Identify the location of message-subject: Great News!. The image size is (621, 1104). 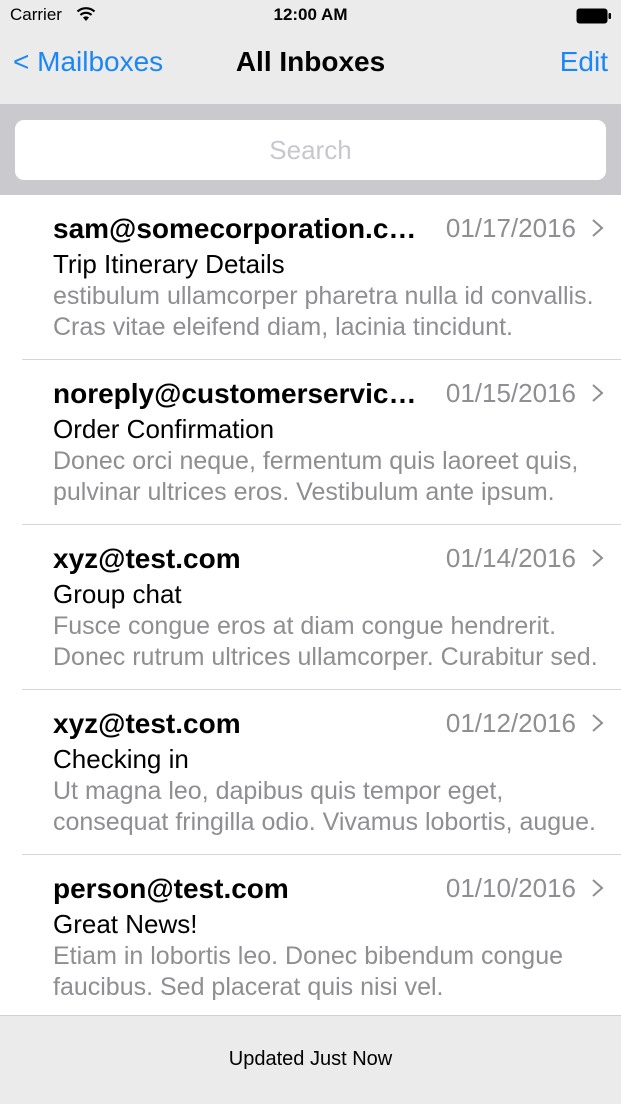
(125, 924).